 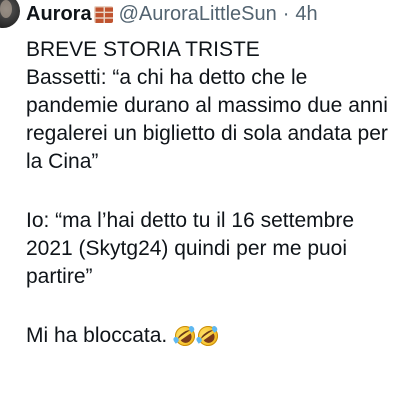 I want to click on tweet-line: Io: “ma l’hai detto tu il 16 settembre, so click(x=190, y=220).